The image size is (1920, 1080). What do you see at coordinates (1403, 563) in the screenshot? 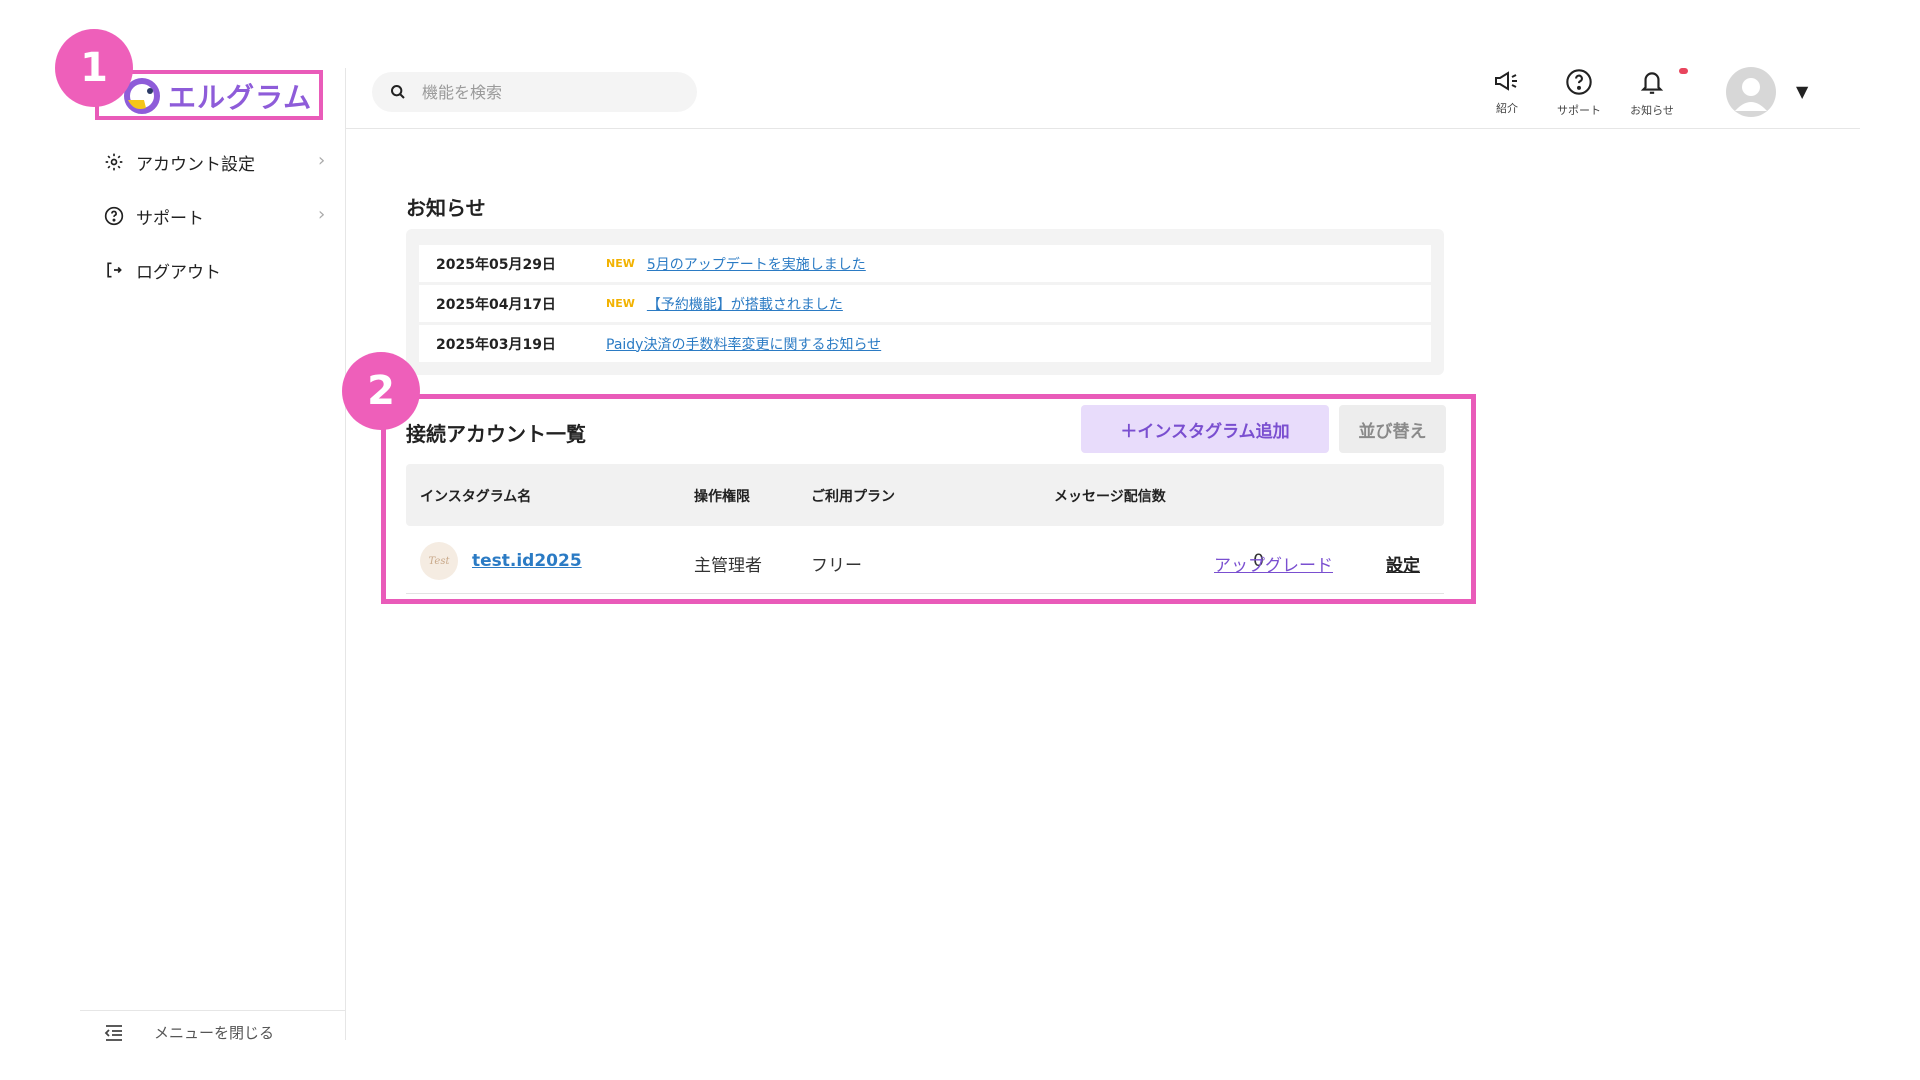
I see `settings-link: 設定` at bounding box center [1403, 563].